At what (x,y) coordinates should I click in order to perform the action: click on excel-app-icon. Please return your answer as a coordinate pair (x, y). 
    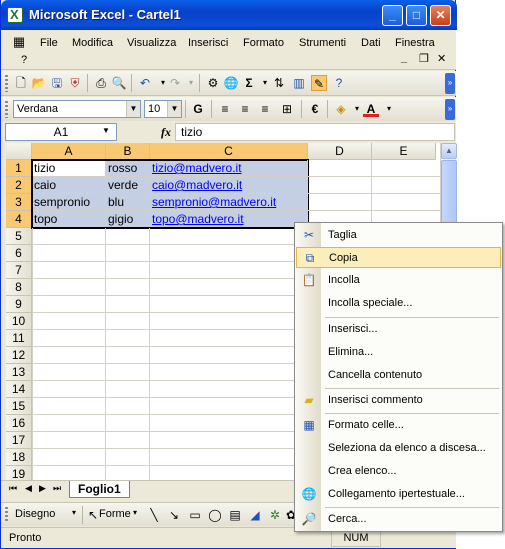
    Looking at the image, I should click on (15, 15).